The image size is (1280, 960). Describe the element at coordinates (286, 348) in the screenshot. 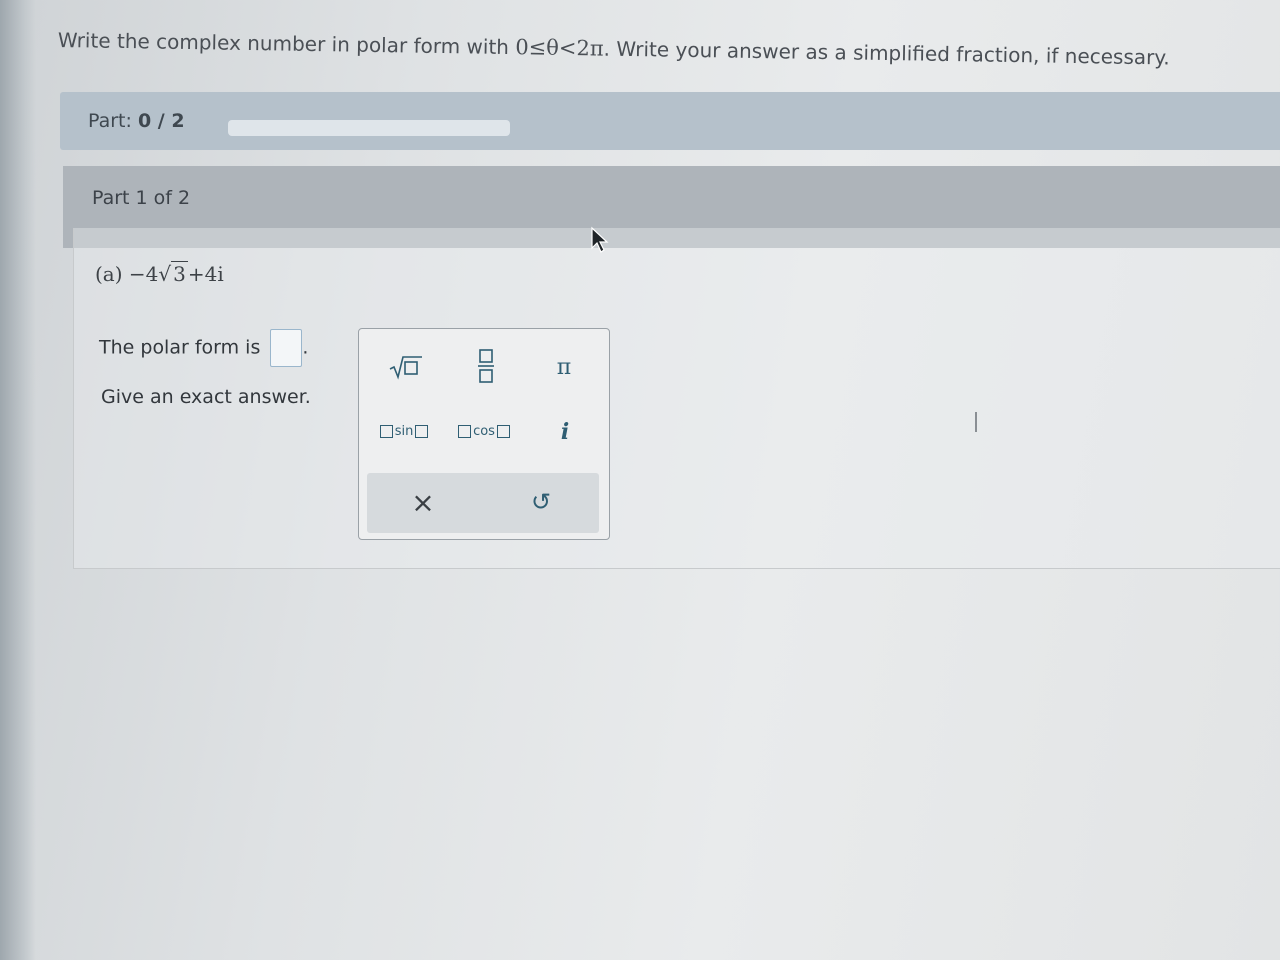

I see `answer-input` at that location.